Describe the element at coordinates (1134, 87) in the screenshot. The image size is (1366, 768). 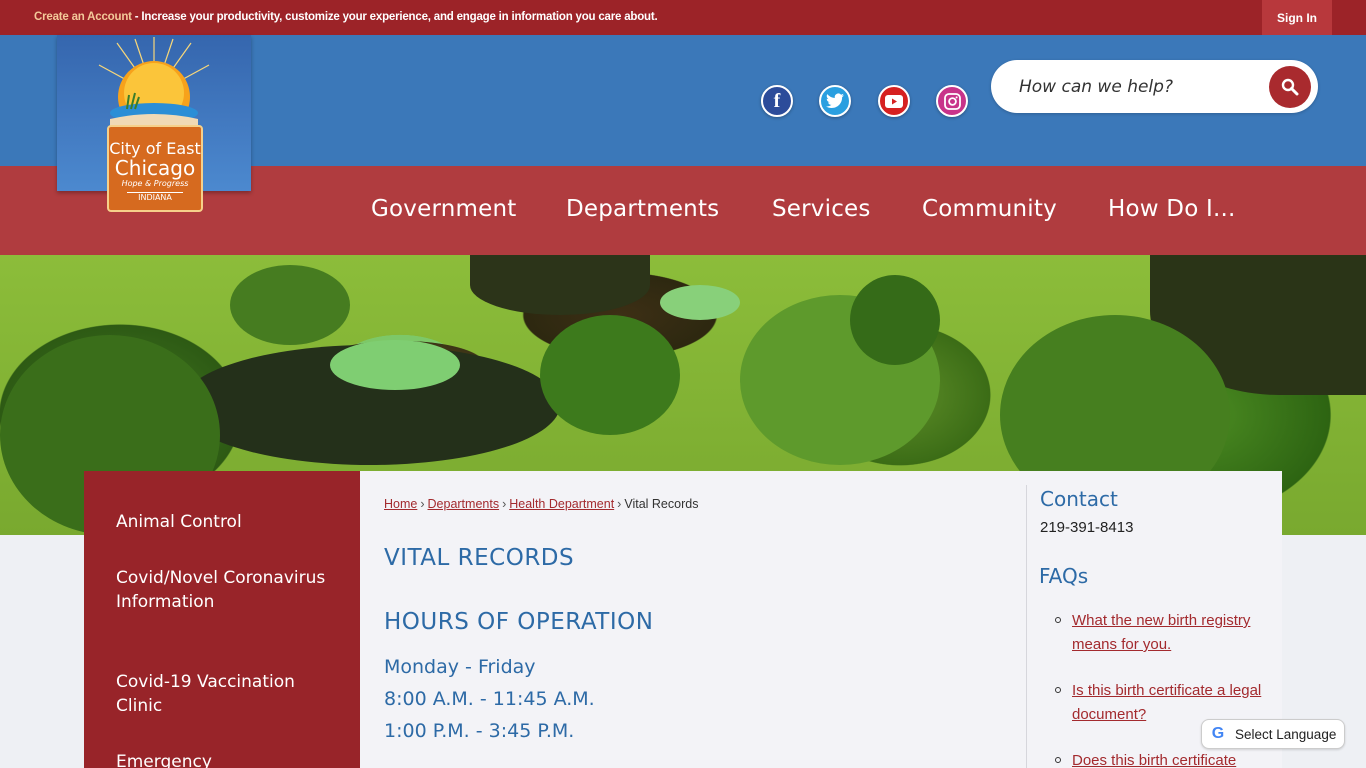
I see `search-input` at that location.